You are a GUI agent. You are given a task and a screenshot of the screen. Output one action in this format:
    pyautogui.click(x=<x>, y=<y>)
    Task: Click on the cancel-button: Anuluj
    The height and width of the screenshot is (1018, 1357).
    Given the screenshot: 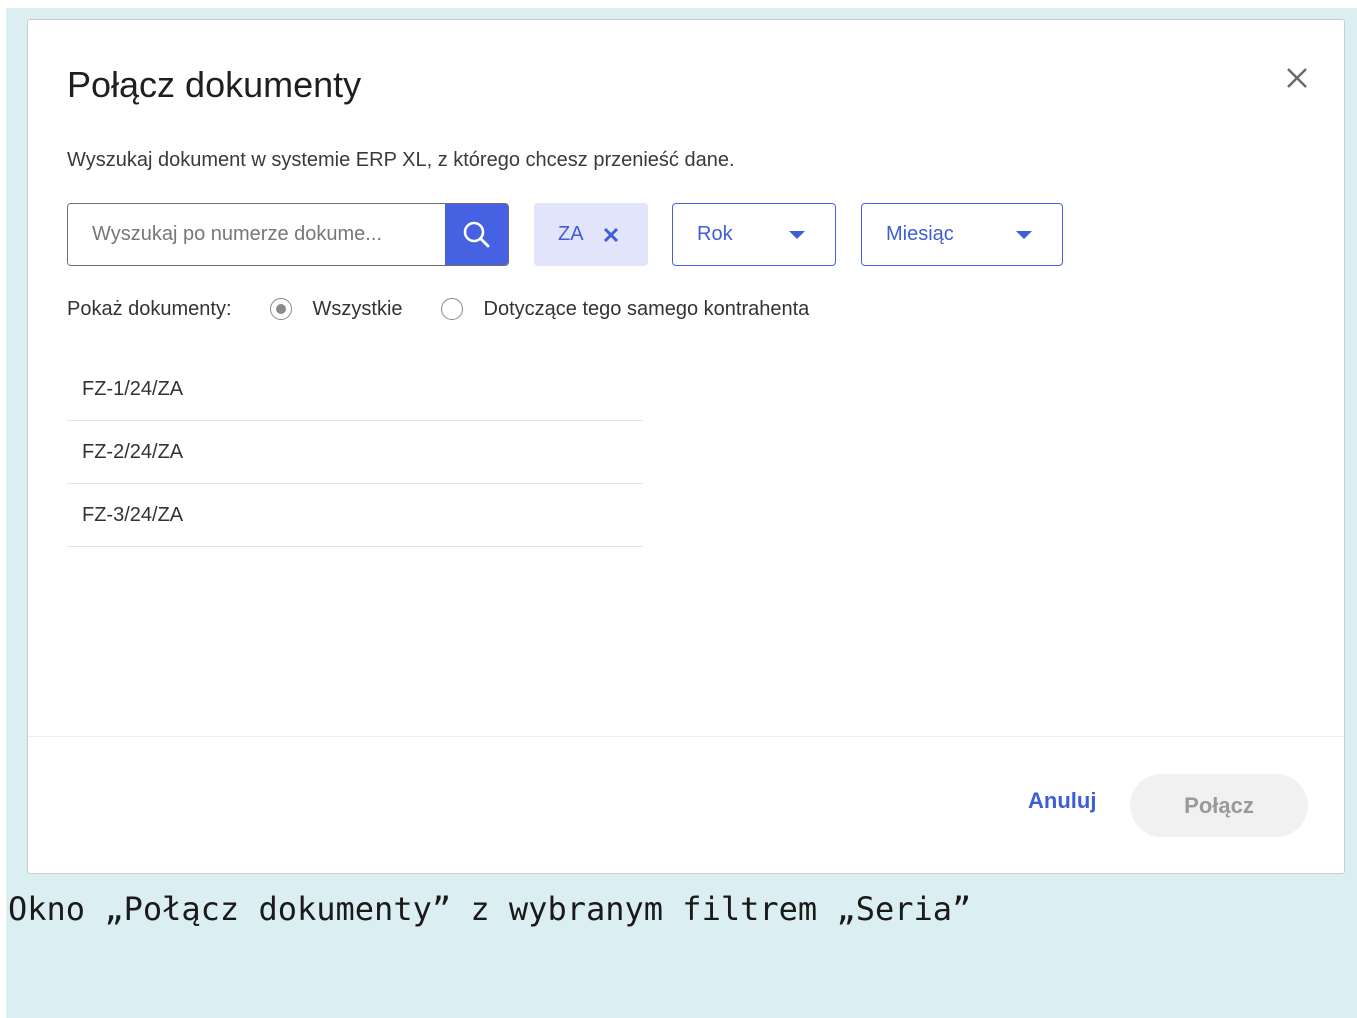 What is the action you would take?
    pyautogui.click(x=1062, y=801)
    